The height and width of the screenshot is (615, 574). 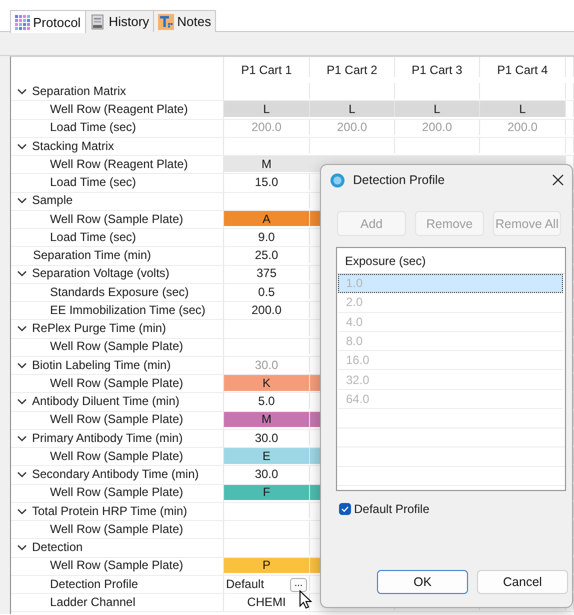 What do you see at coordinates (48, 21) in the screenshot?
I see `tab: Protocol` at bounding box center [48, 21].